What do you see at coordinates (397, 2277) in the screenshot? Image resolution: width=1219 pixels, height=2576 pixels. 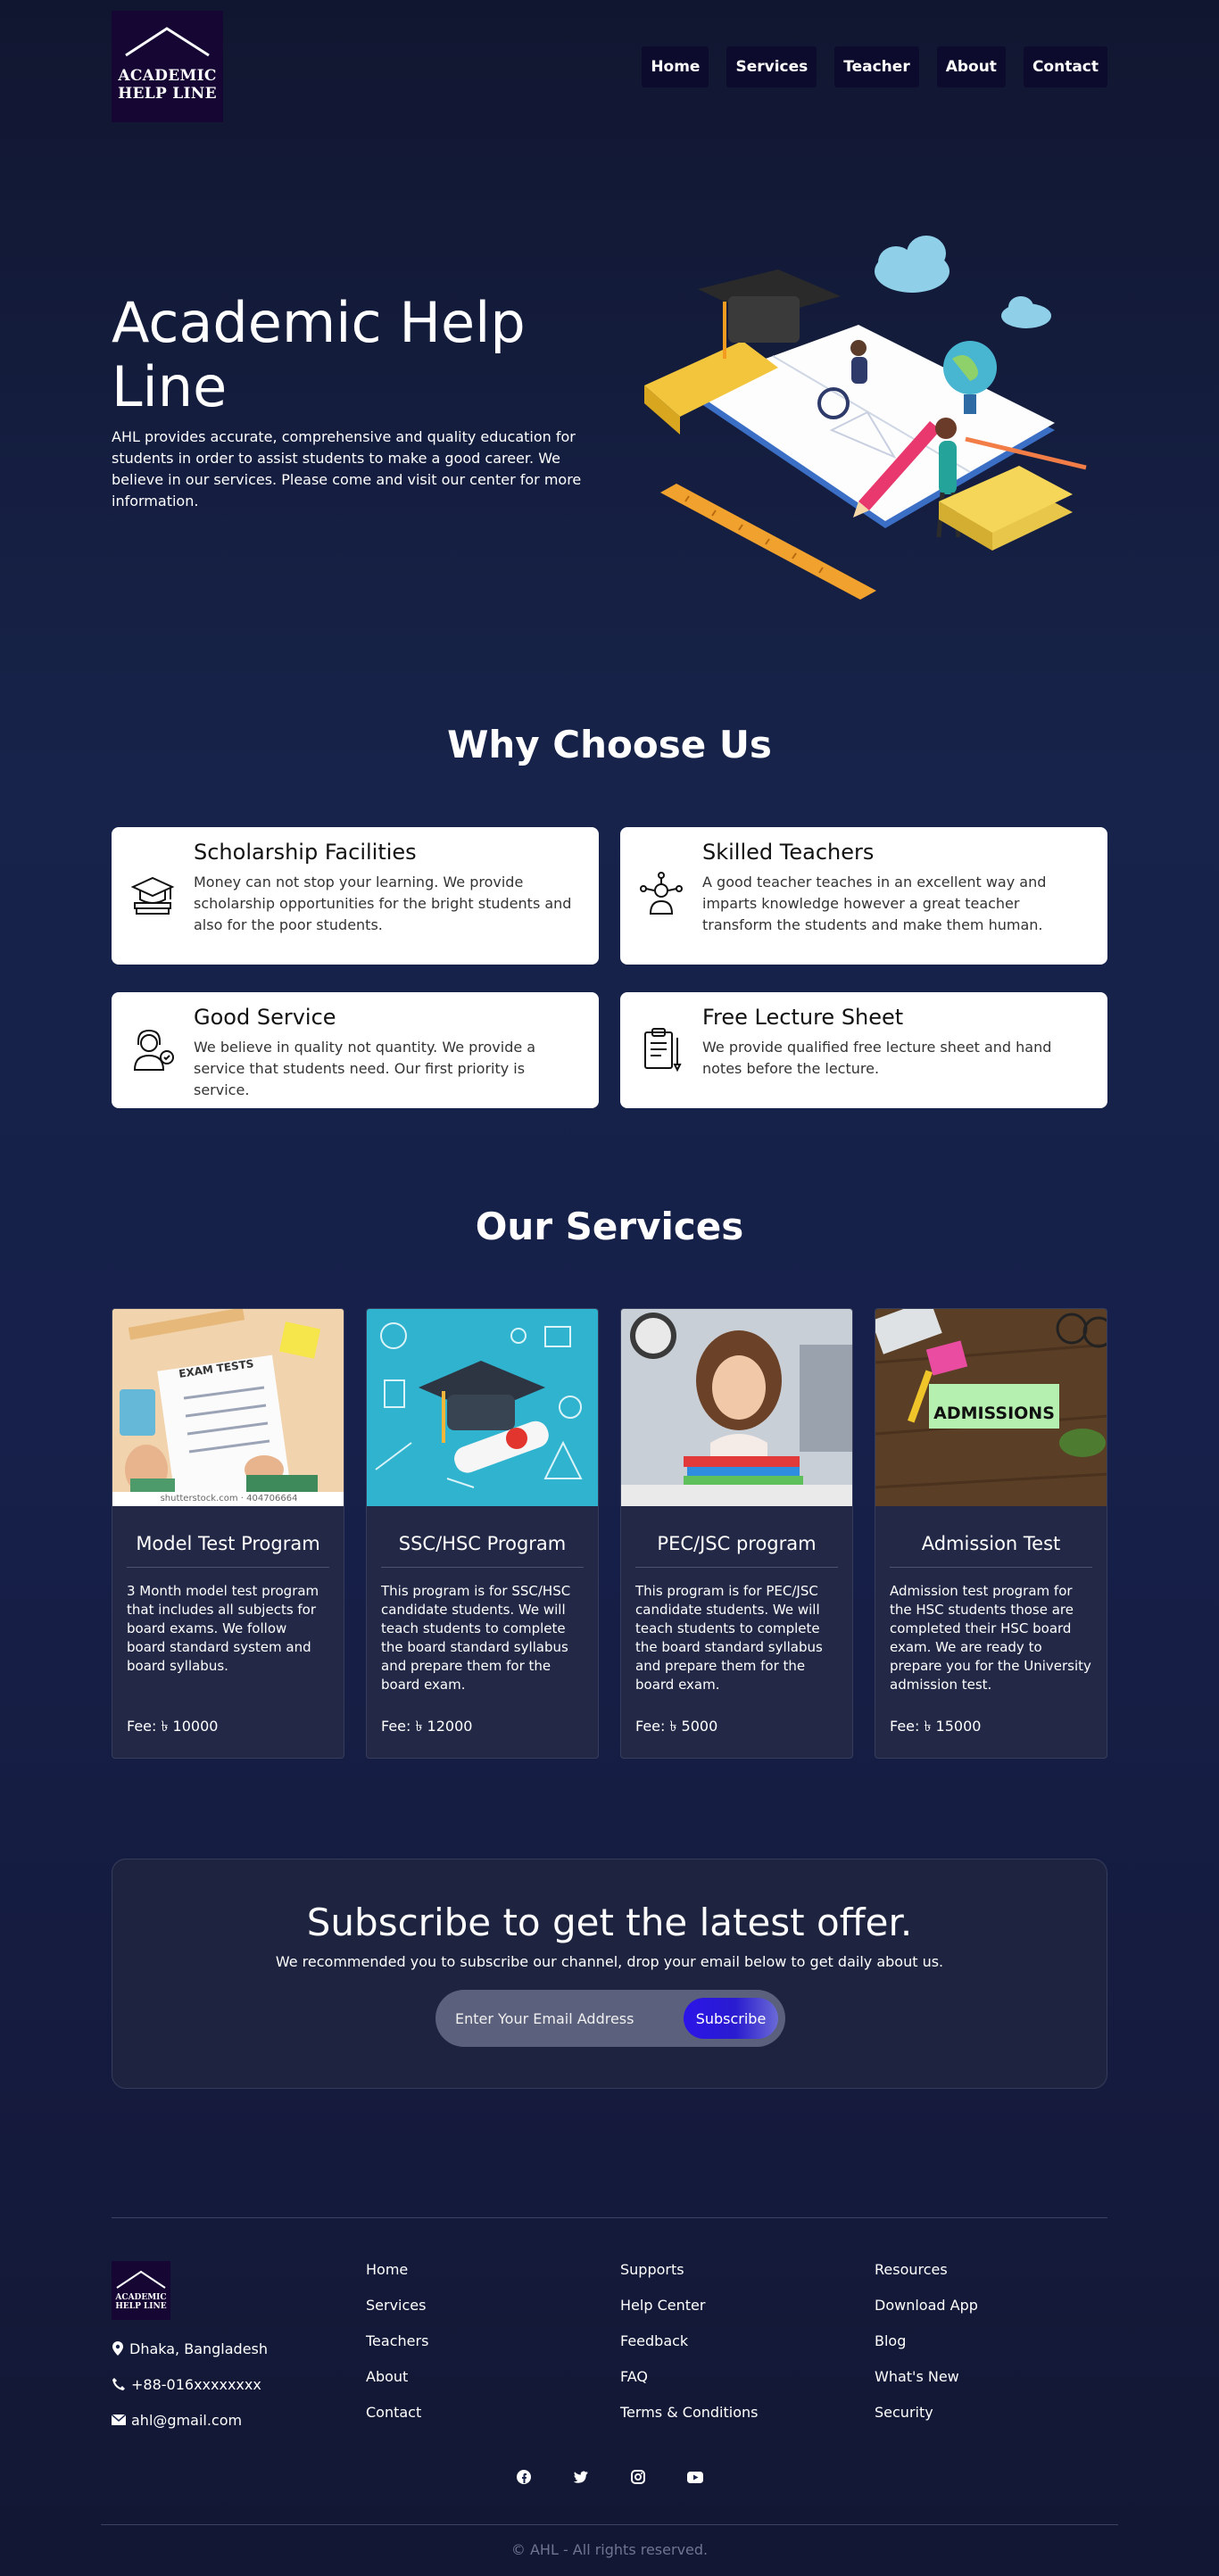 I see `footer-link-home: Home` at bounding box center [397, 2277].